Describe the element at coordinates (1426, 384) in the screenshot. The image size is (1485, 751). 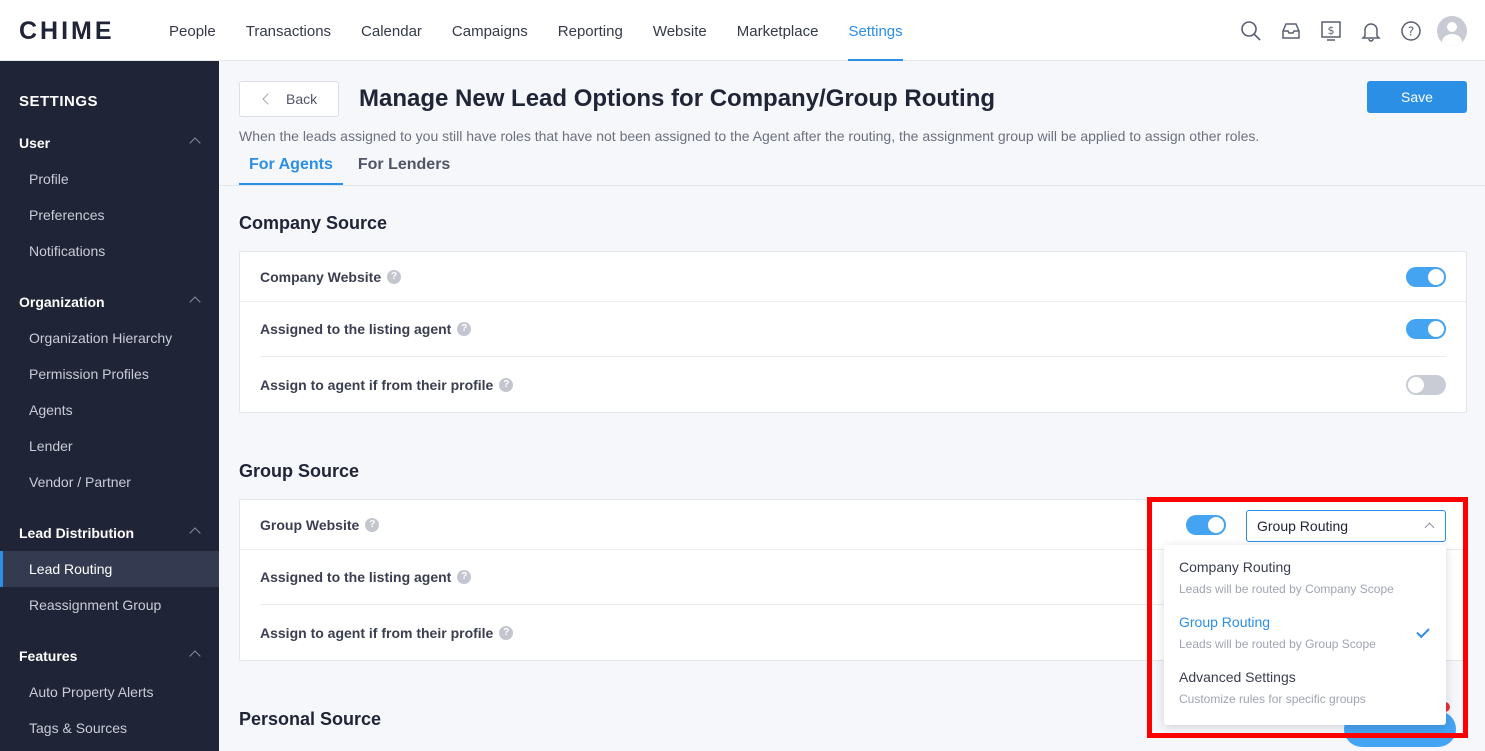
I see `company-agent-profile-toggle` at that location.